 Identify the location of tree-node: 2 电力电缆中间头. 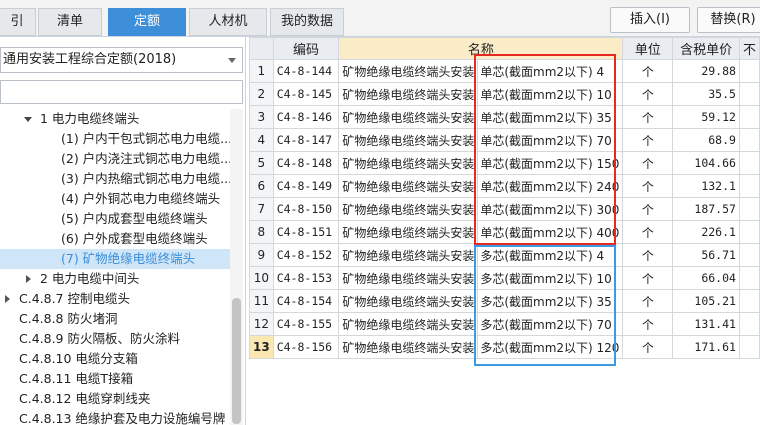
(115, 279).